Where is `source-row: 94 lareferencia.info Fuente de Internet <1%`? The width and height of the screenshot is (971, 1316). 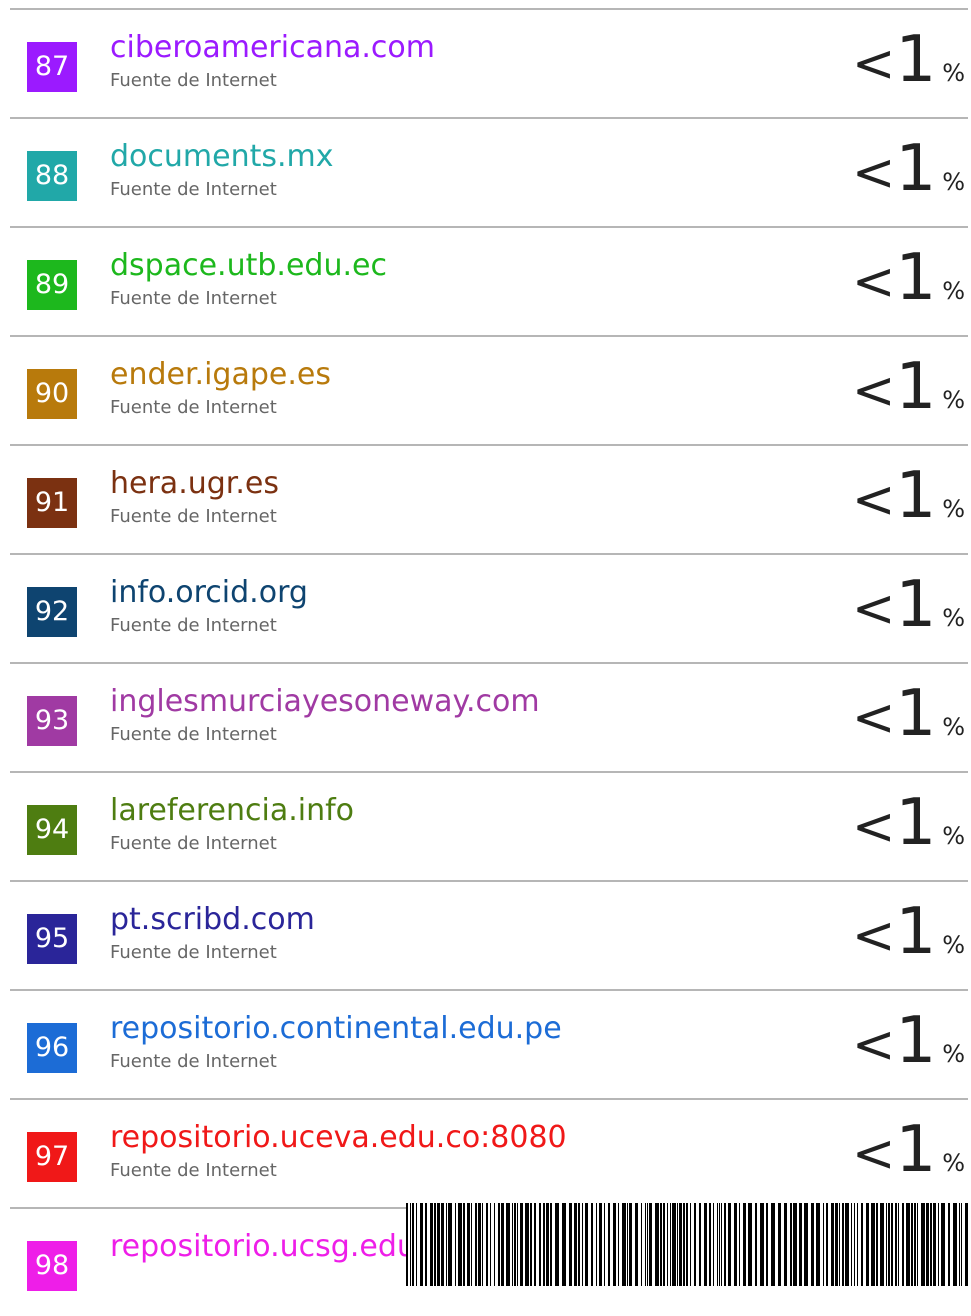
source-row: 94 lareferencia.info Fuente de Internet <1% is located at coordinates (485, 825).